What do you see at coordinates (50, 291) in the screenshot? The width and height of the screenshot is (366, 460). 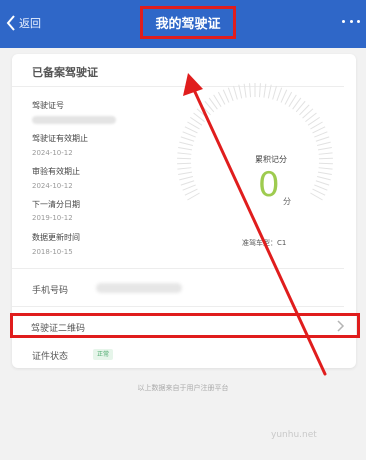 I see `phone-label: 手机号码` at bounding box center [50, 291].